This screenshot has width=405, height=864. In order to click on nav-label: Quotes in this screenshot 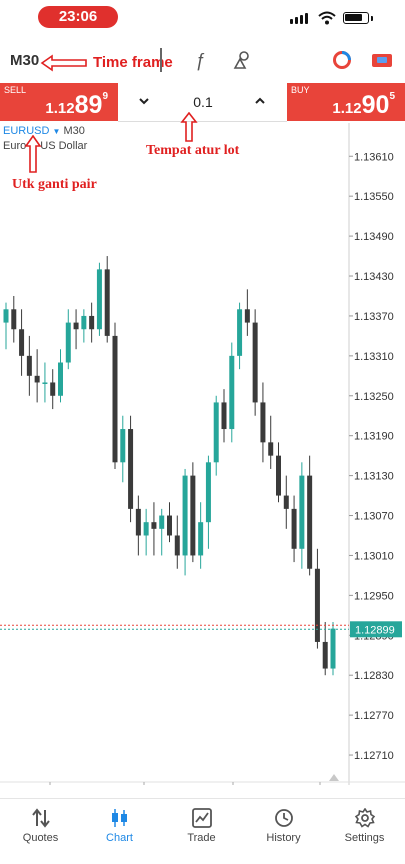, I will do `click(40, 838)`.